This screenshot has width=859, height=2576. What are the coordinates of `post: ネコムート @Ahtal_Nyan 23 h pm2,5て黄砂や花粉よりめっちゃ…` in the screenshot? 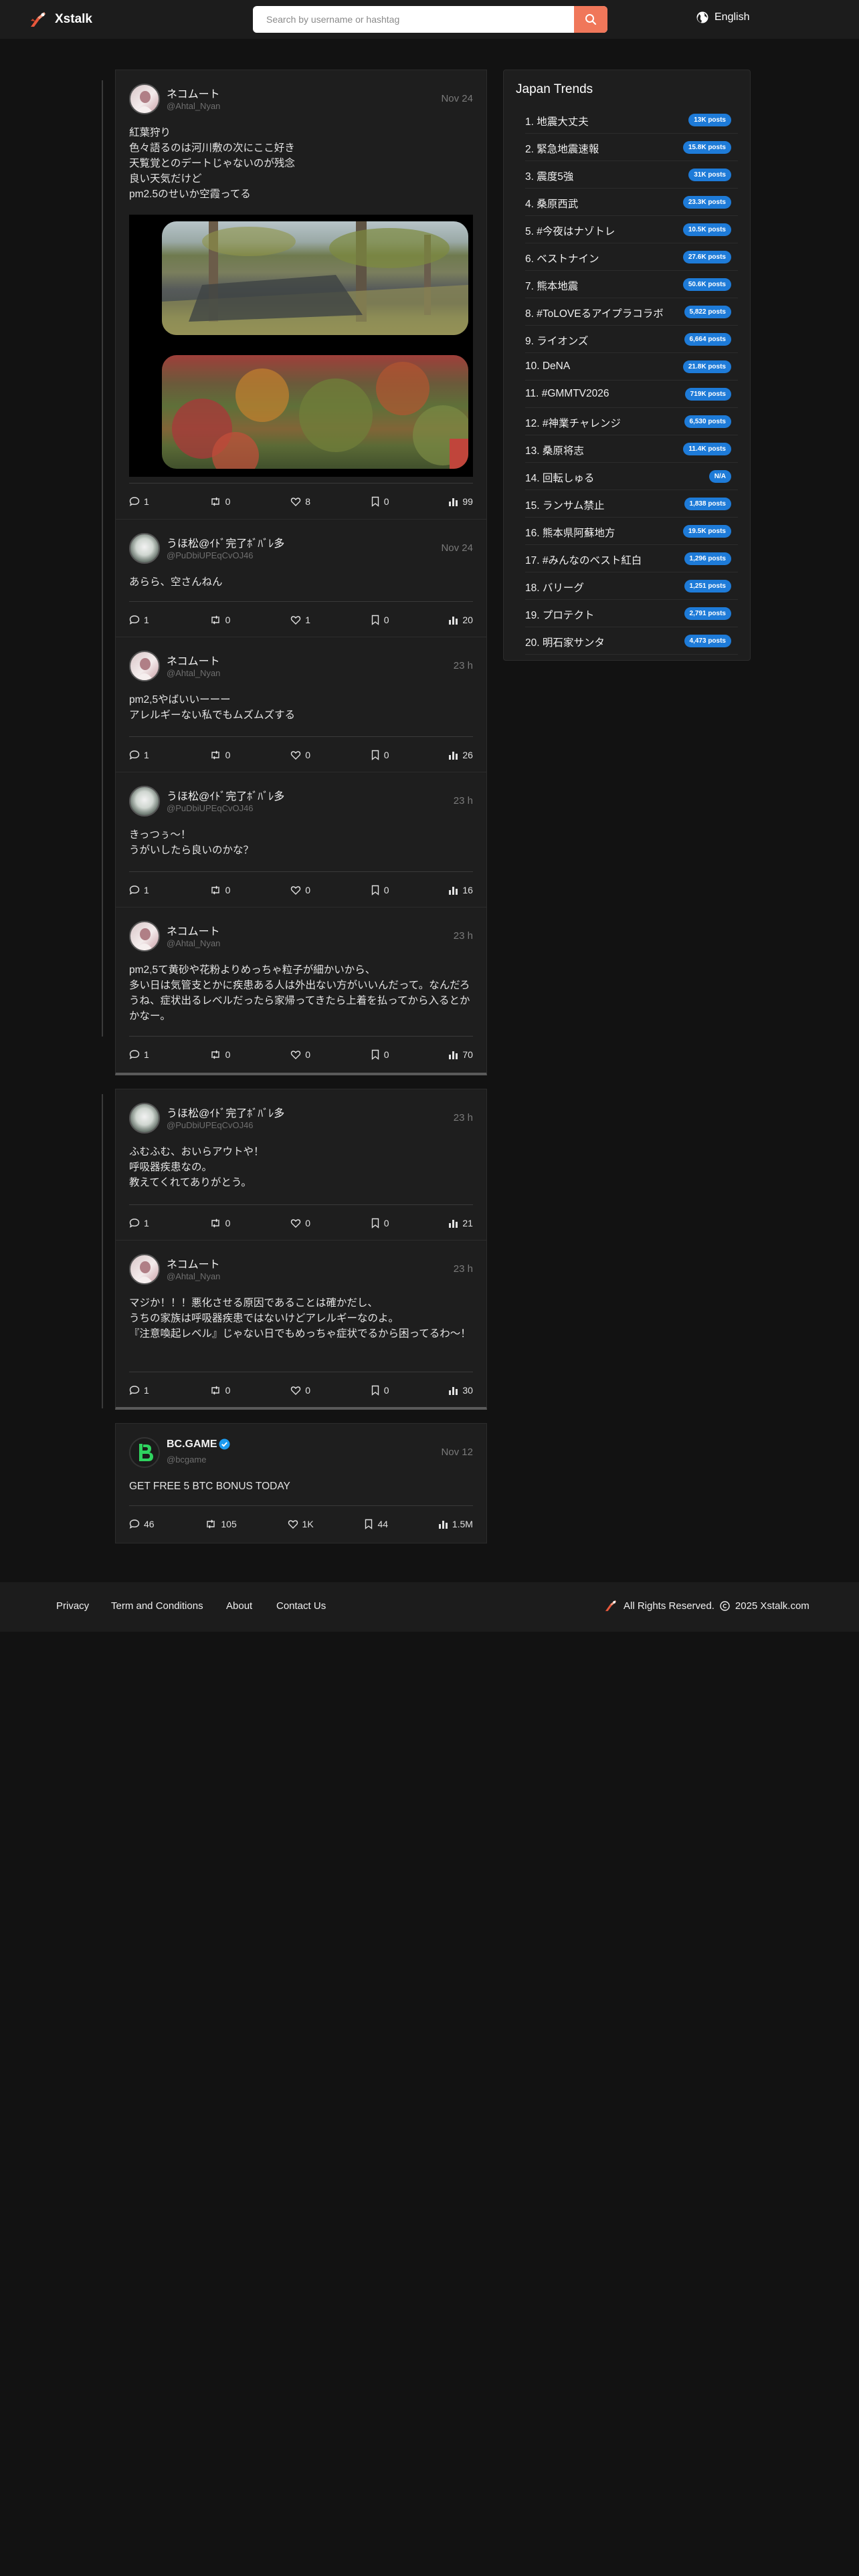 It's located at (301, 990).